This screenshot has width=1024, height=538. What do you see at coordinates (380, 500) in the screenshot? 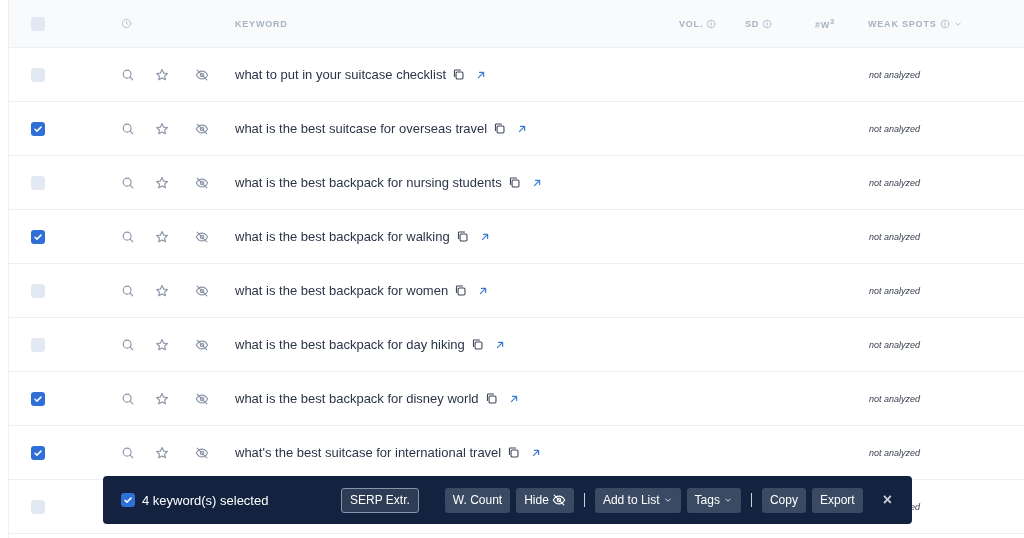
I see `serp-button: SERP Extr.` at bounding box center [380, 500].